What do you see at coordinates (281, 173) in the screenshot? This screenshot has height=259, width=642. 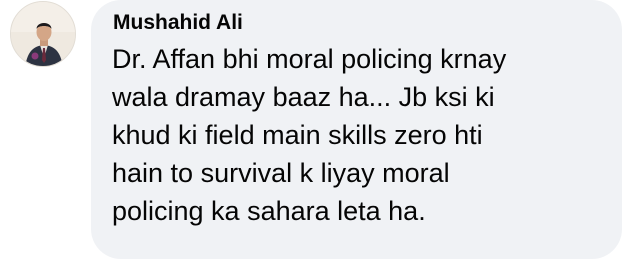 I see `comment-text-line: hain to survival k liyay moral` at bounding box center [281, 173].